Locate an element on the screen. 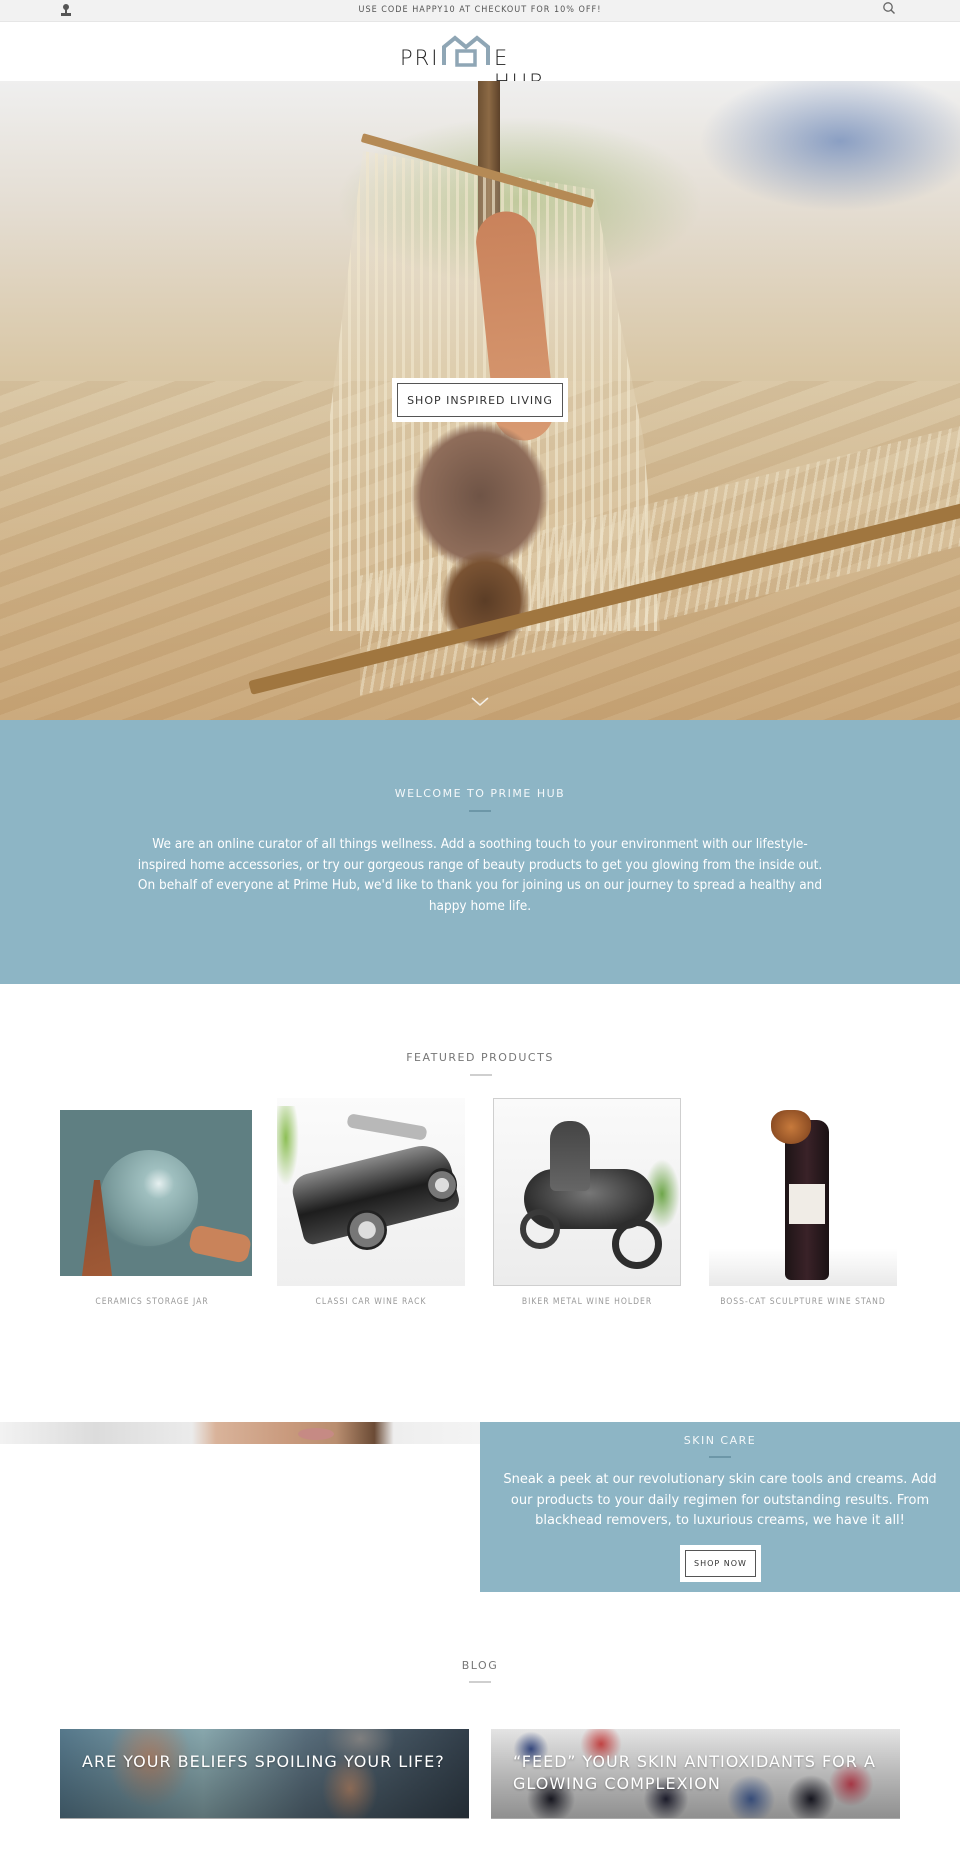 Image resolution: width=960 pixels, height=1875 pixels. blog-heading: BLOG is located at coordinates (480, 1665).